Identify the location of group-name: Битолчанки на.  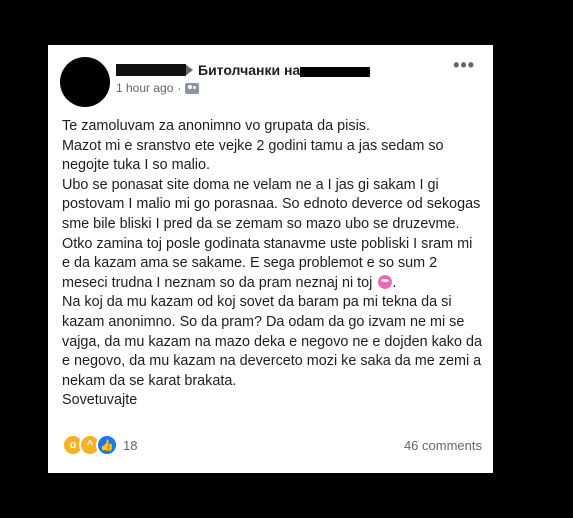
(284, 70).